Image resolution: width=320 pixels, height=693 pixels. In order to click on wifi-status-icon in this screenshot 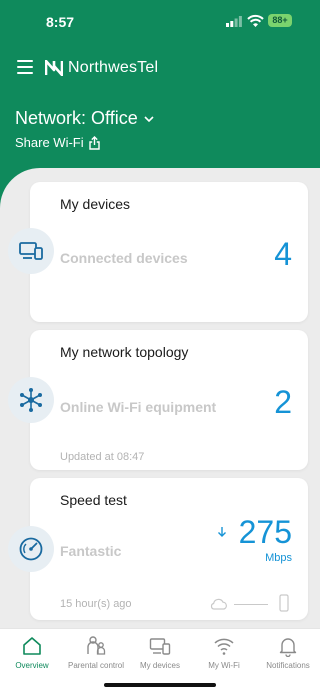, I will do `click(255, 20)`.